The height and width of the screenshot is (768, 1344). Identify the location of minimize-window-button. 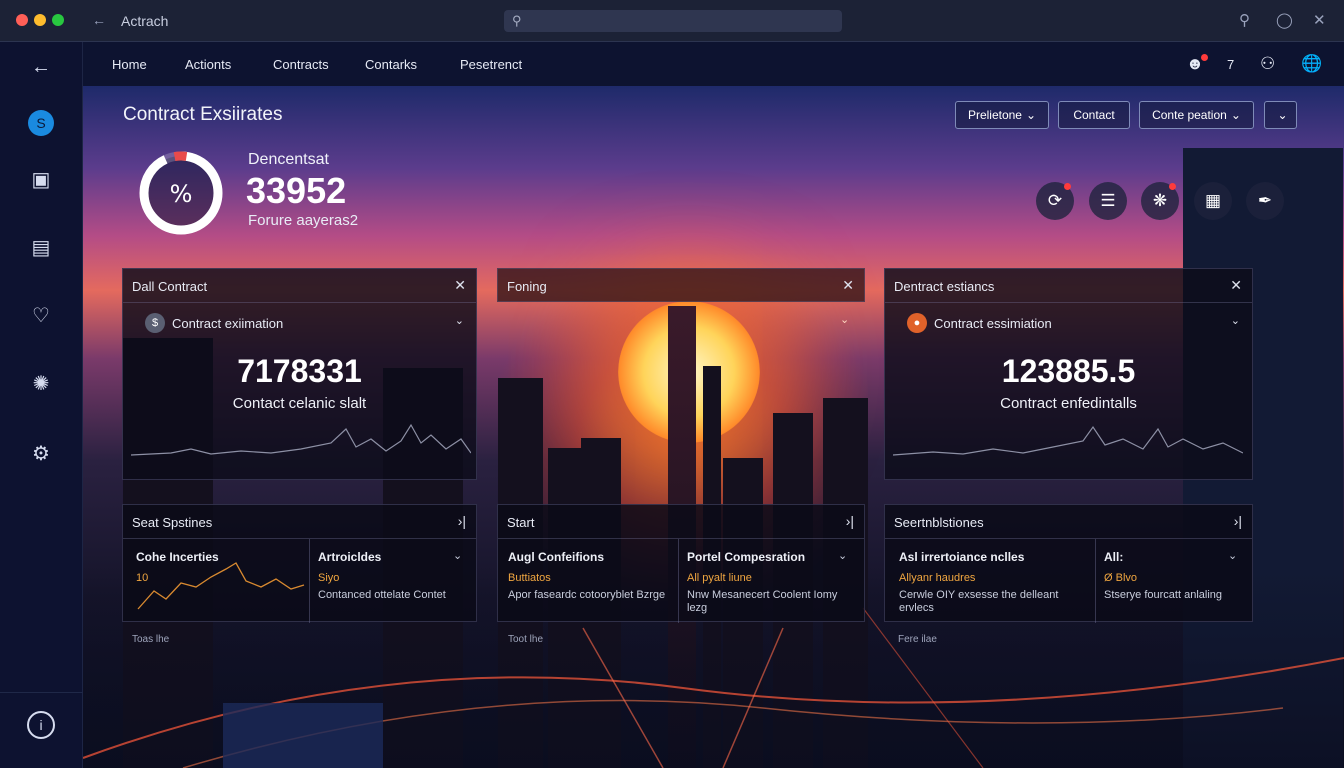
(40, 20).